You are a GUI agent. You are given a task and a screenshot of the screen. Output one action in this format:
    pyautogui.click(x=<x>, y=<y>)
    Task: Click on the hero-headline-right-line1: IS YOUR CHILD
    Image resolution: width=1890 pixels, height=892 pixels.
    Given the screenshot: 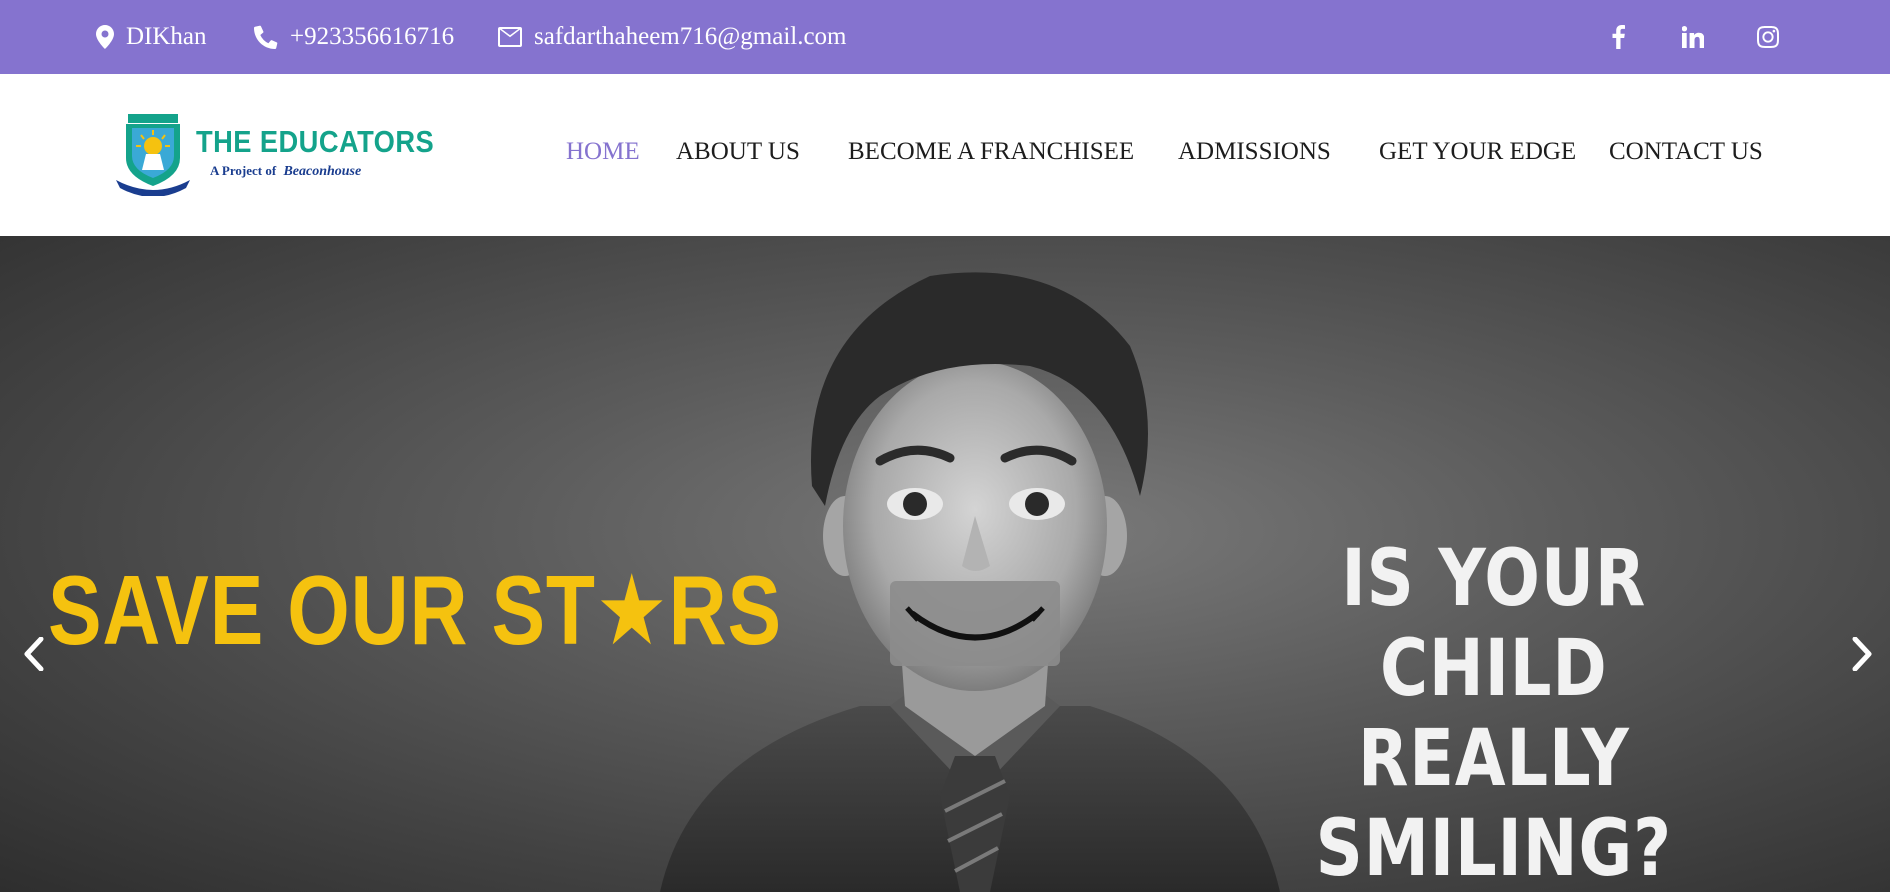 What is the action you would take?
    pyautogui.click(x=1494, y=624)
    